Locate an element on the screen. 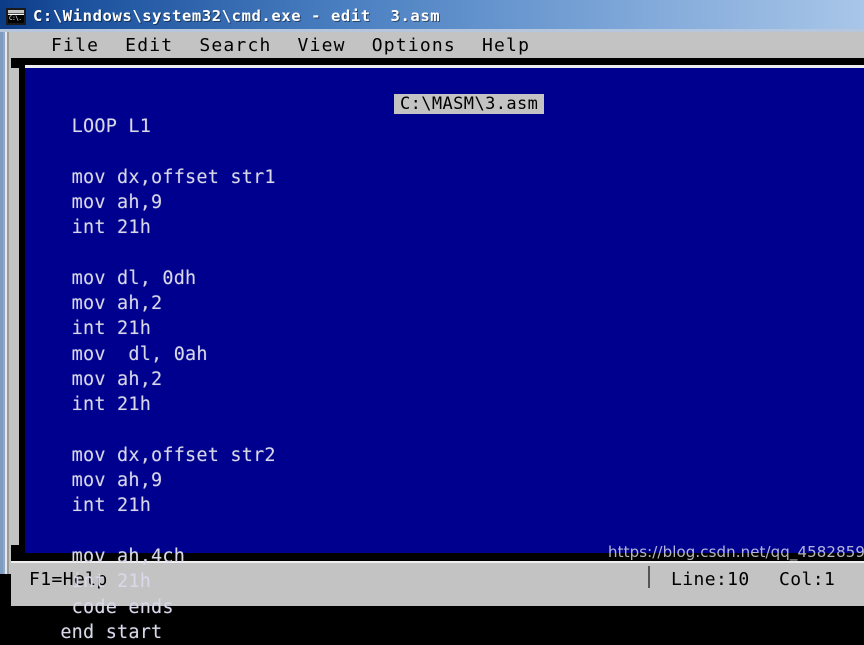 This screenshot has height=645, width=864. document-tab-label: C:\MASM\3.asm is located at coordinates (469, 104).